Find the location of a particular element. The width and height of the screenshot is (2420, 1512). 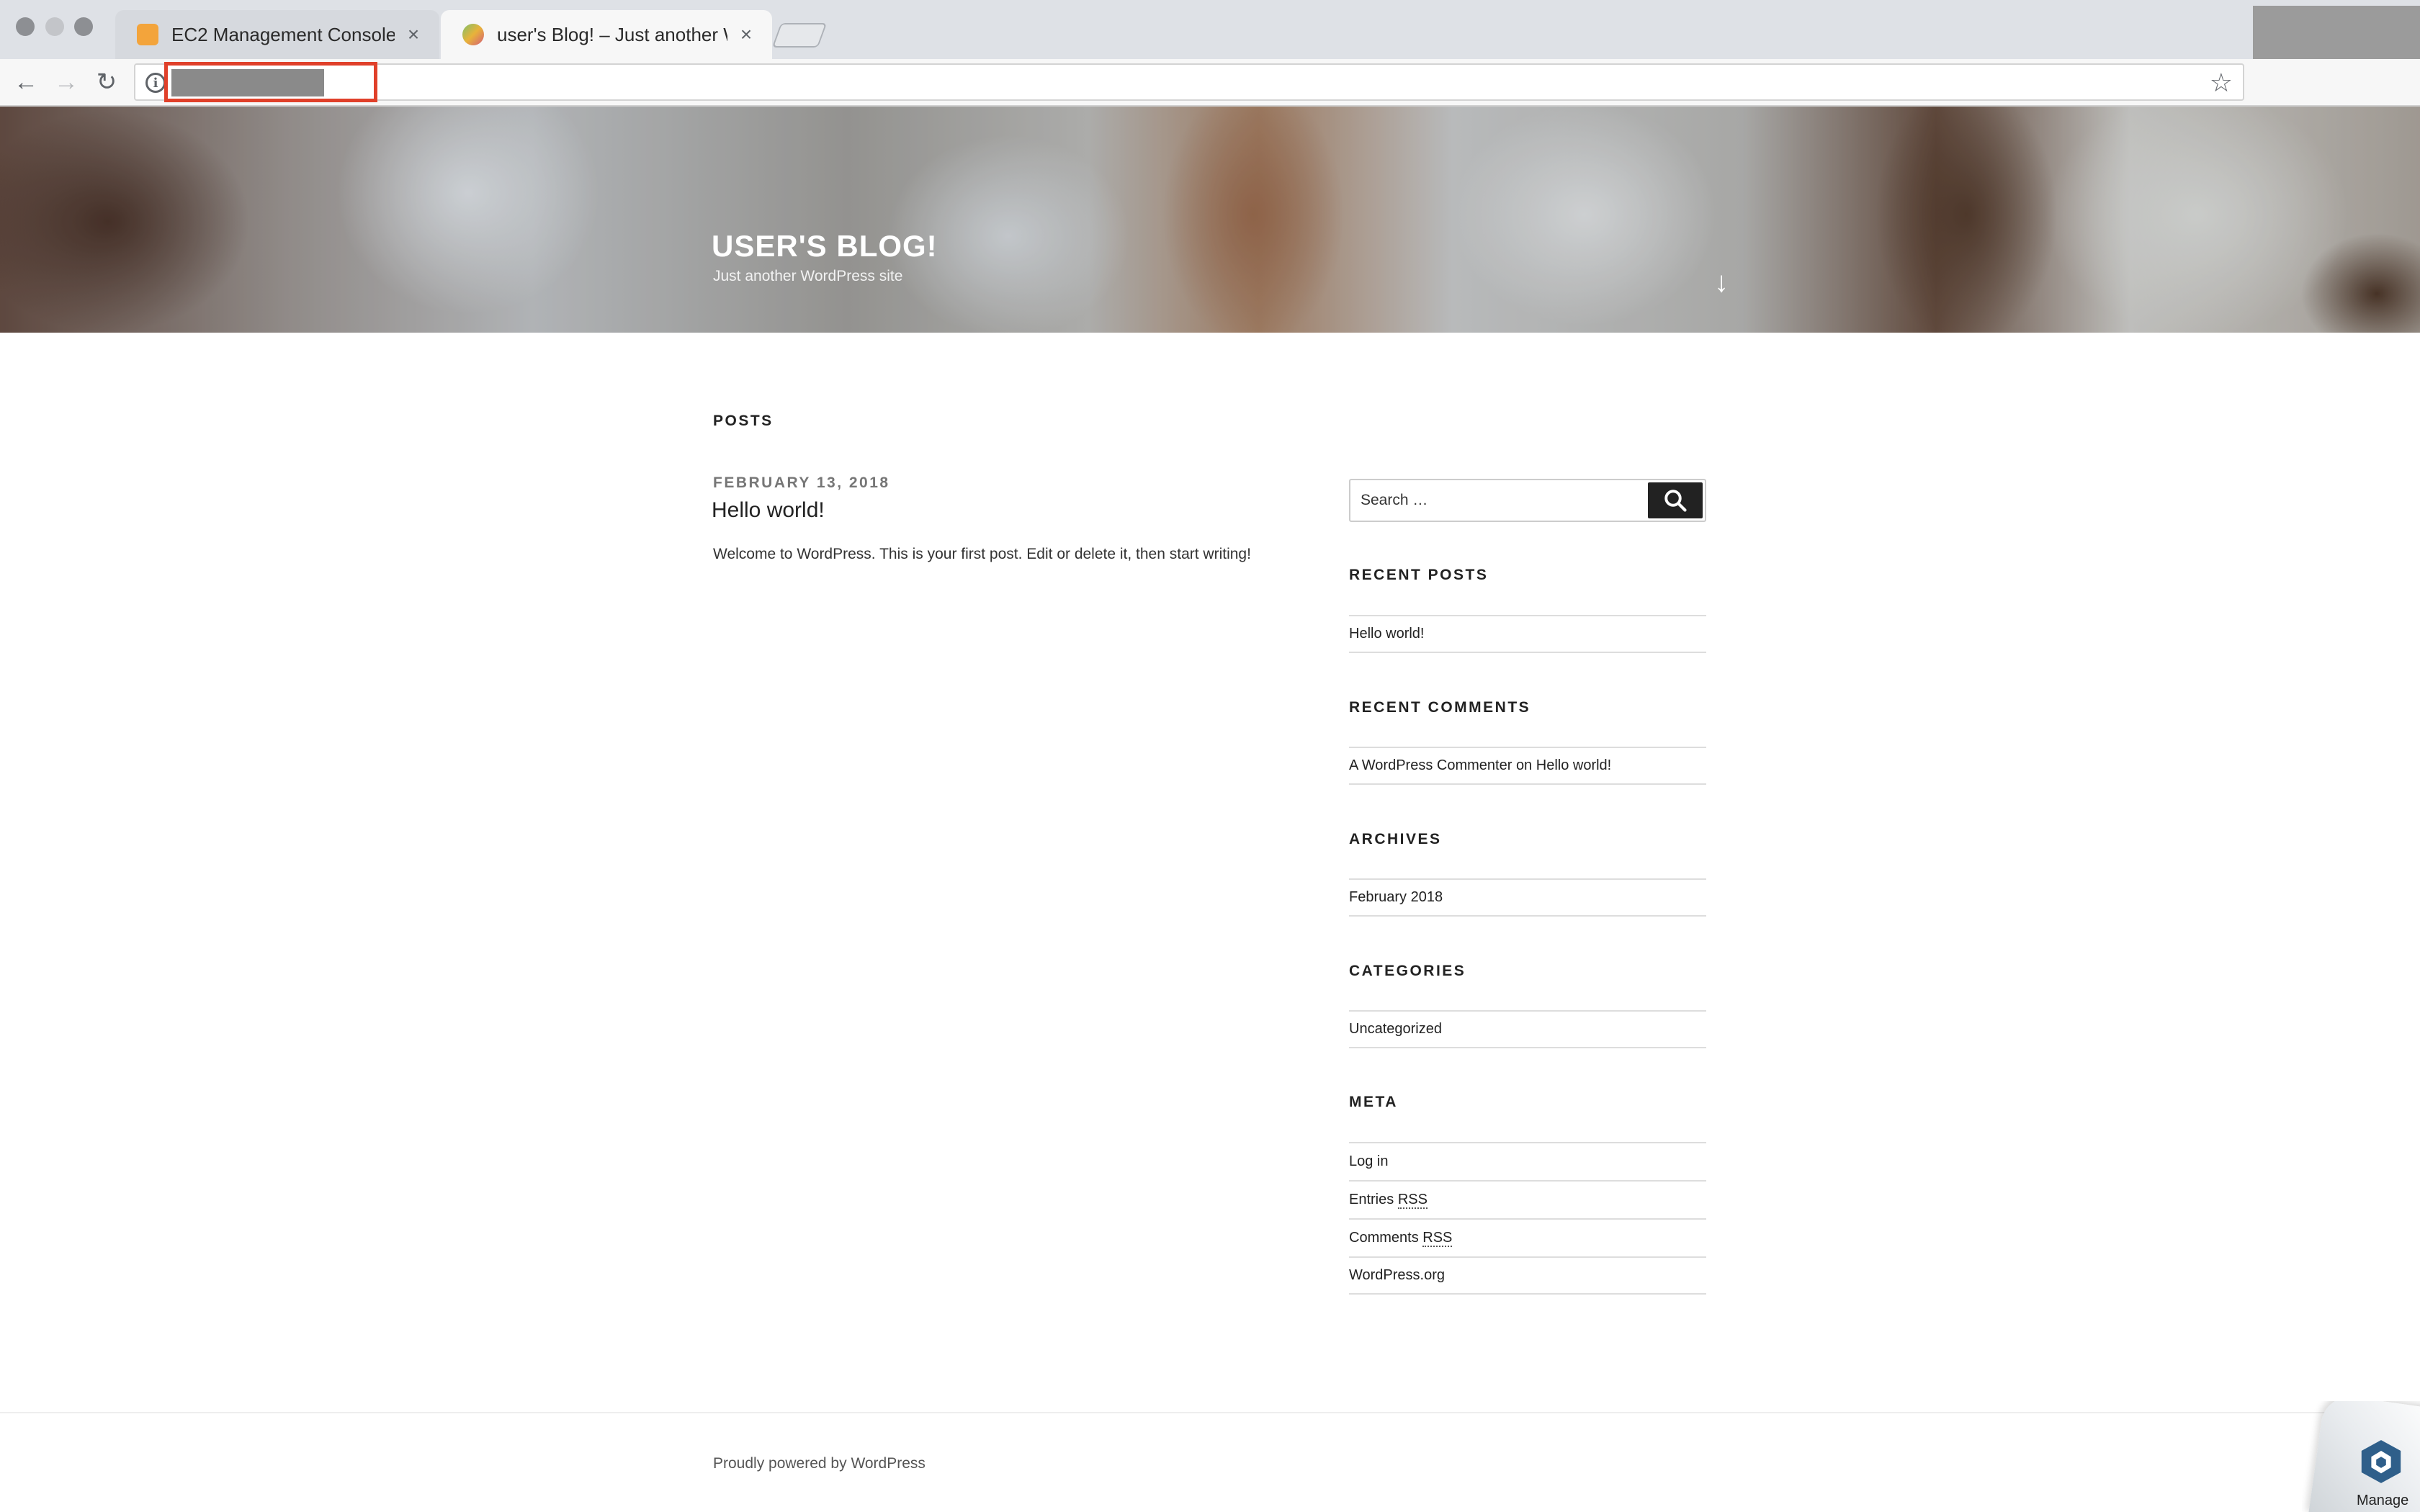

archive-link: February 2018 is located at coordinates (1396, 897).